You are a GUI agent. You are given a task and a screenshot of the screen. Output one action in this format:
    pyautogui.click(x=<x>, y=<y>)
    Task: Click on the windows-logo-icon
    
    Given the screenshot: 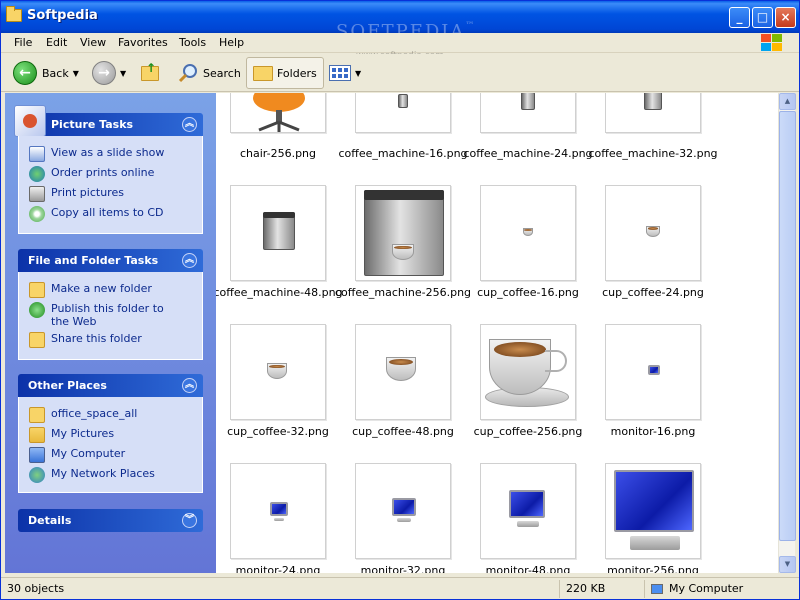 What is the action you would take?
    pyautogui.click(x=773, y=43)
    